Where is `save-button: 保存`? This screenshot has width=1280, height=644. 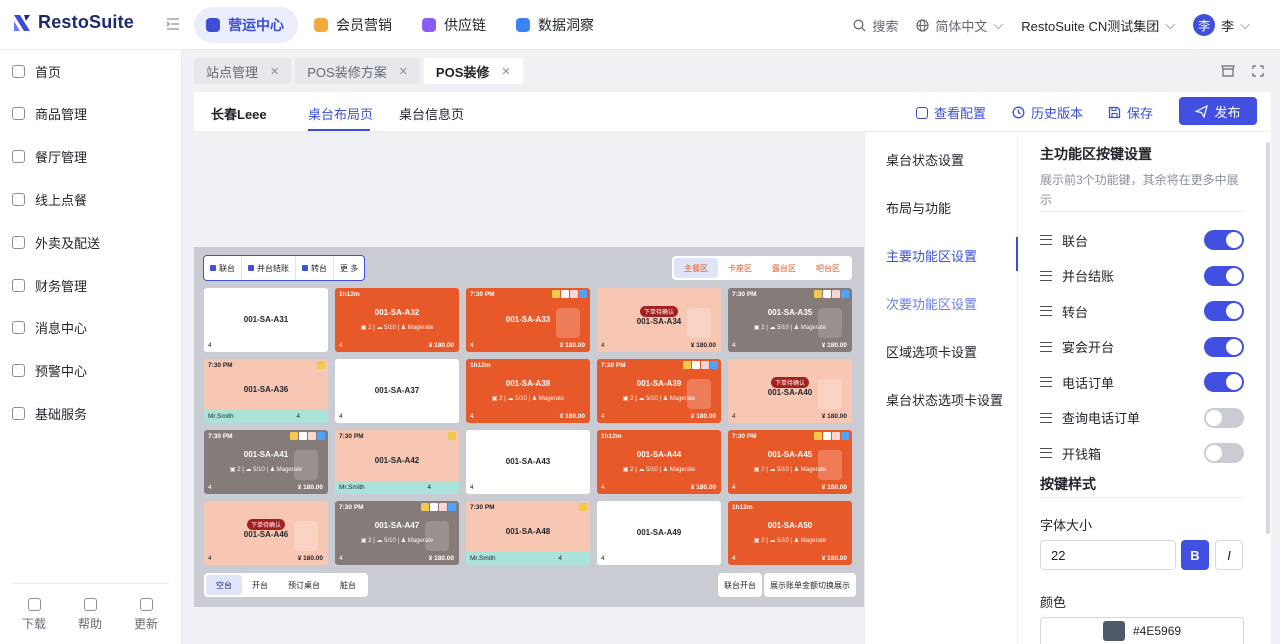
save-button: 保存 is located at coordinates (1130, 112).